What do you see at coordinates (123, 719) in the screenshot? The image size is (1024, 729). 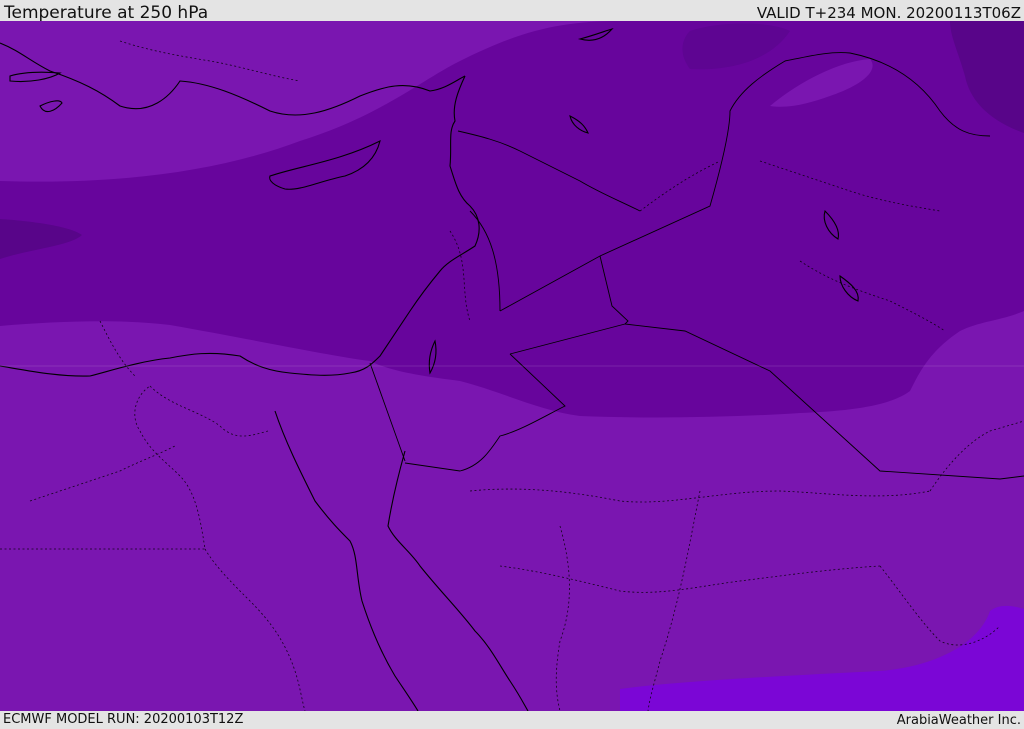 I see `model-run: ECMWF MODEL RUN: 20200103T12Z` at bounding box center [123, 719].